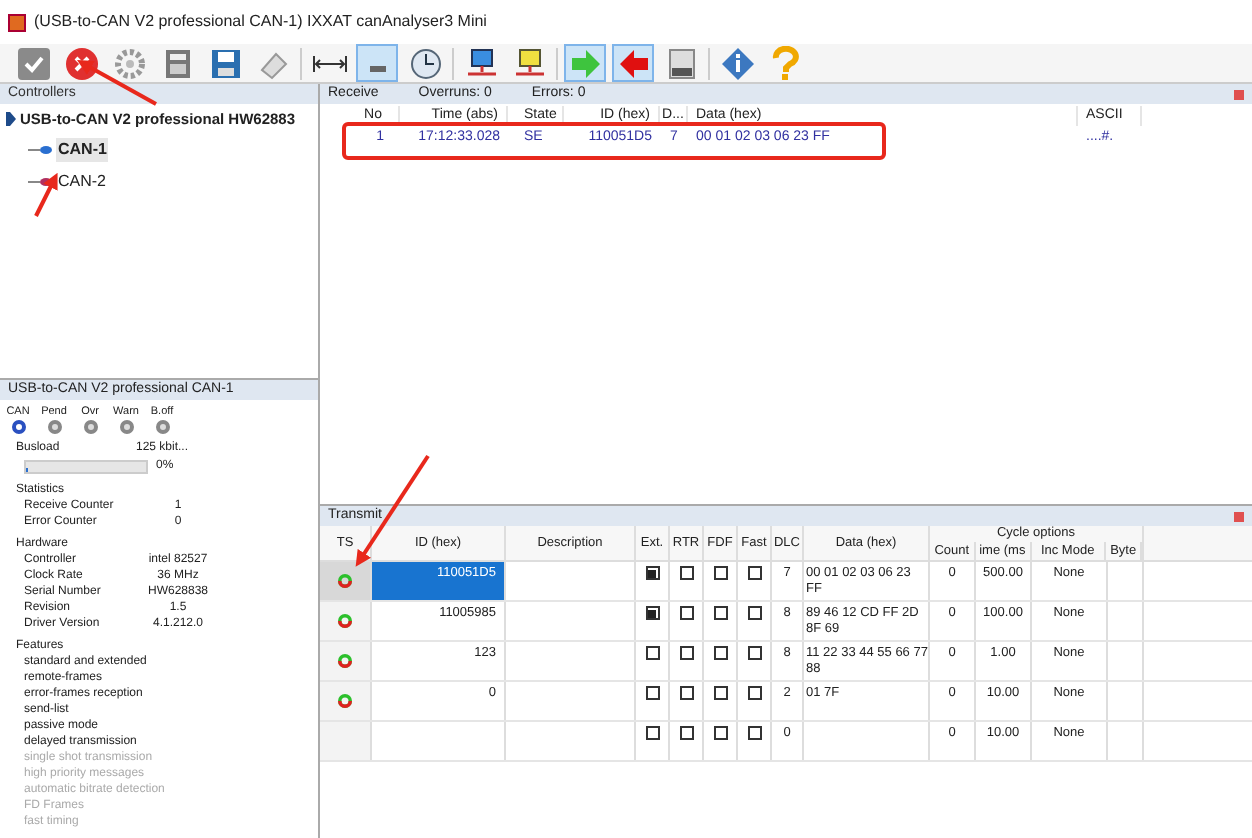 The image size is (1252, 838). Describe the element at coordinates (377, 69) in the screenshot. I see `tray-icon` at that location.